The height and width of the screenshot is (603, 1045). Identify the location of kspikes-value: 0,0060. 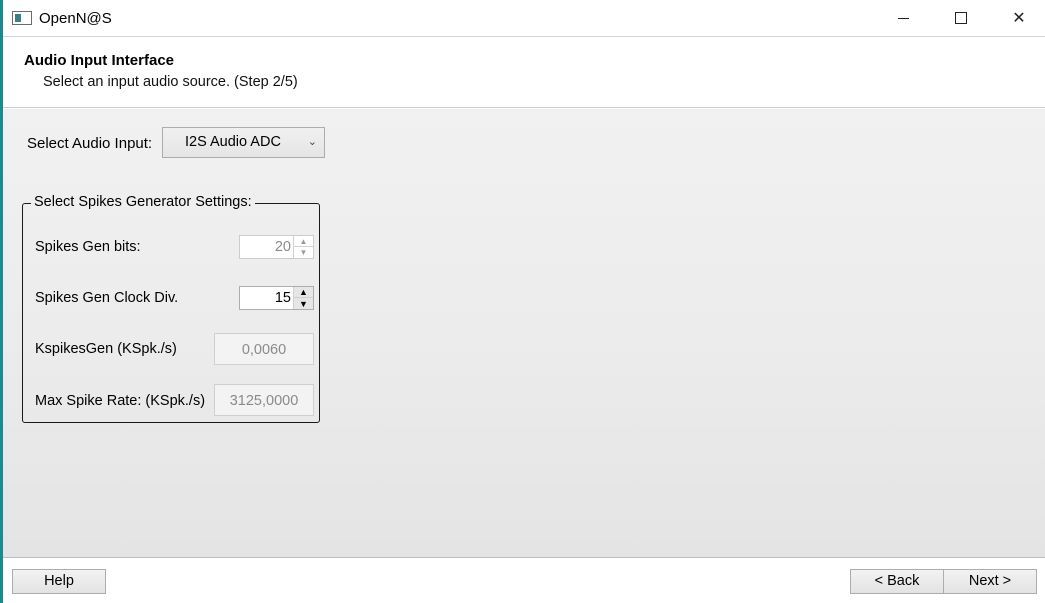
(264, 350).